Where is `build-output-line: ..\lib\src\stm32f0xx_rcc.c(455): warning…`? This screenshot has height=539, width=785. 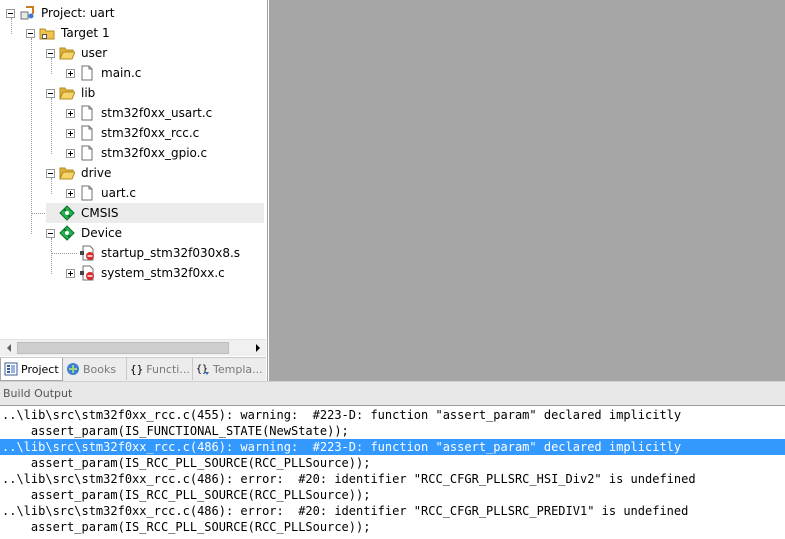
build-output-line: ..\lib\src\stm32f0xx_rcc.c(455): warning… is located at coordinates (392, 415).